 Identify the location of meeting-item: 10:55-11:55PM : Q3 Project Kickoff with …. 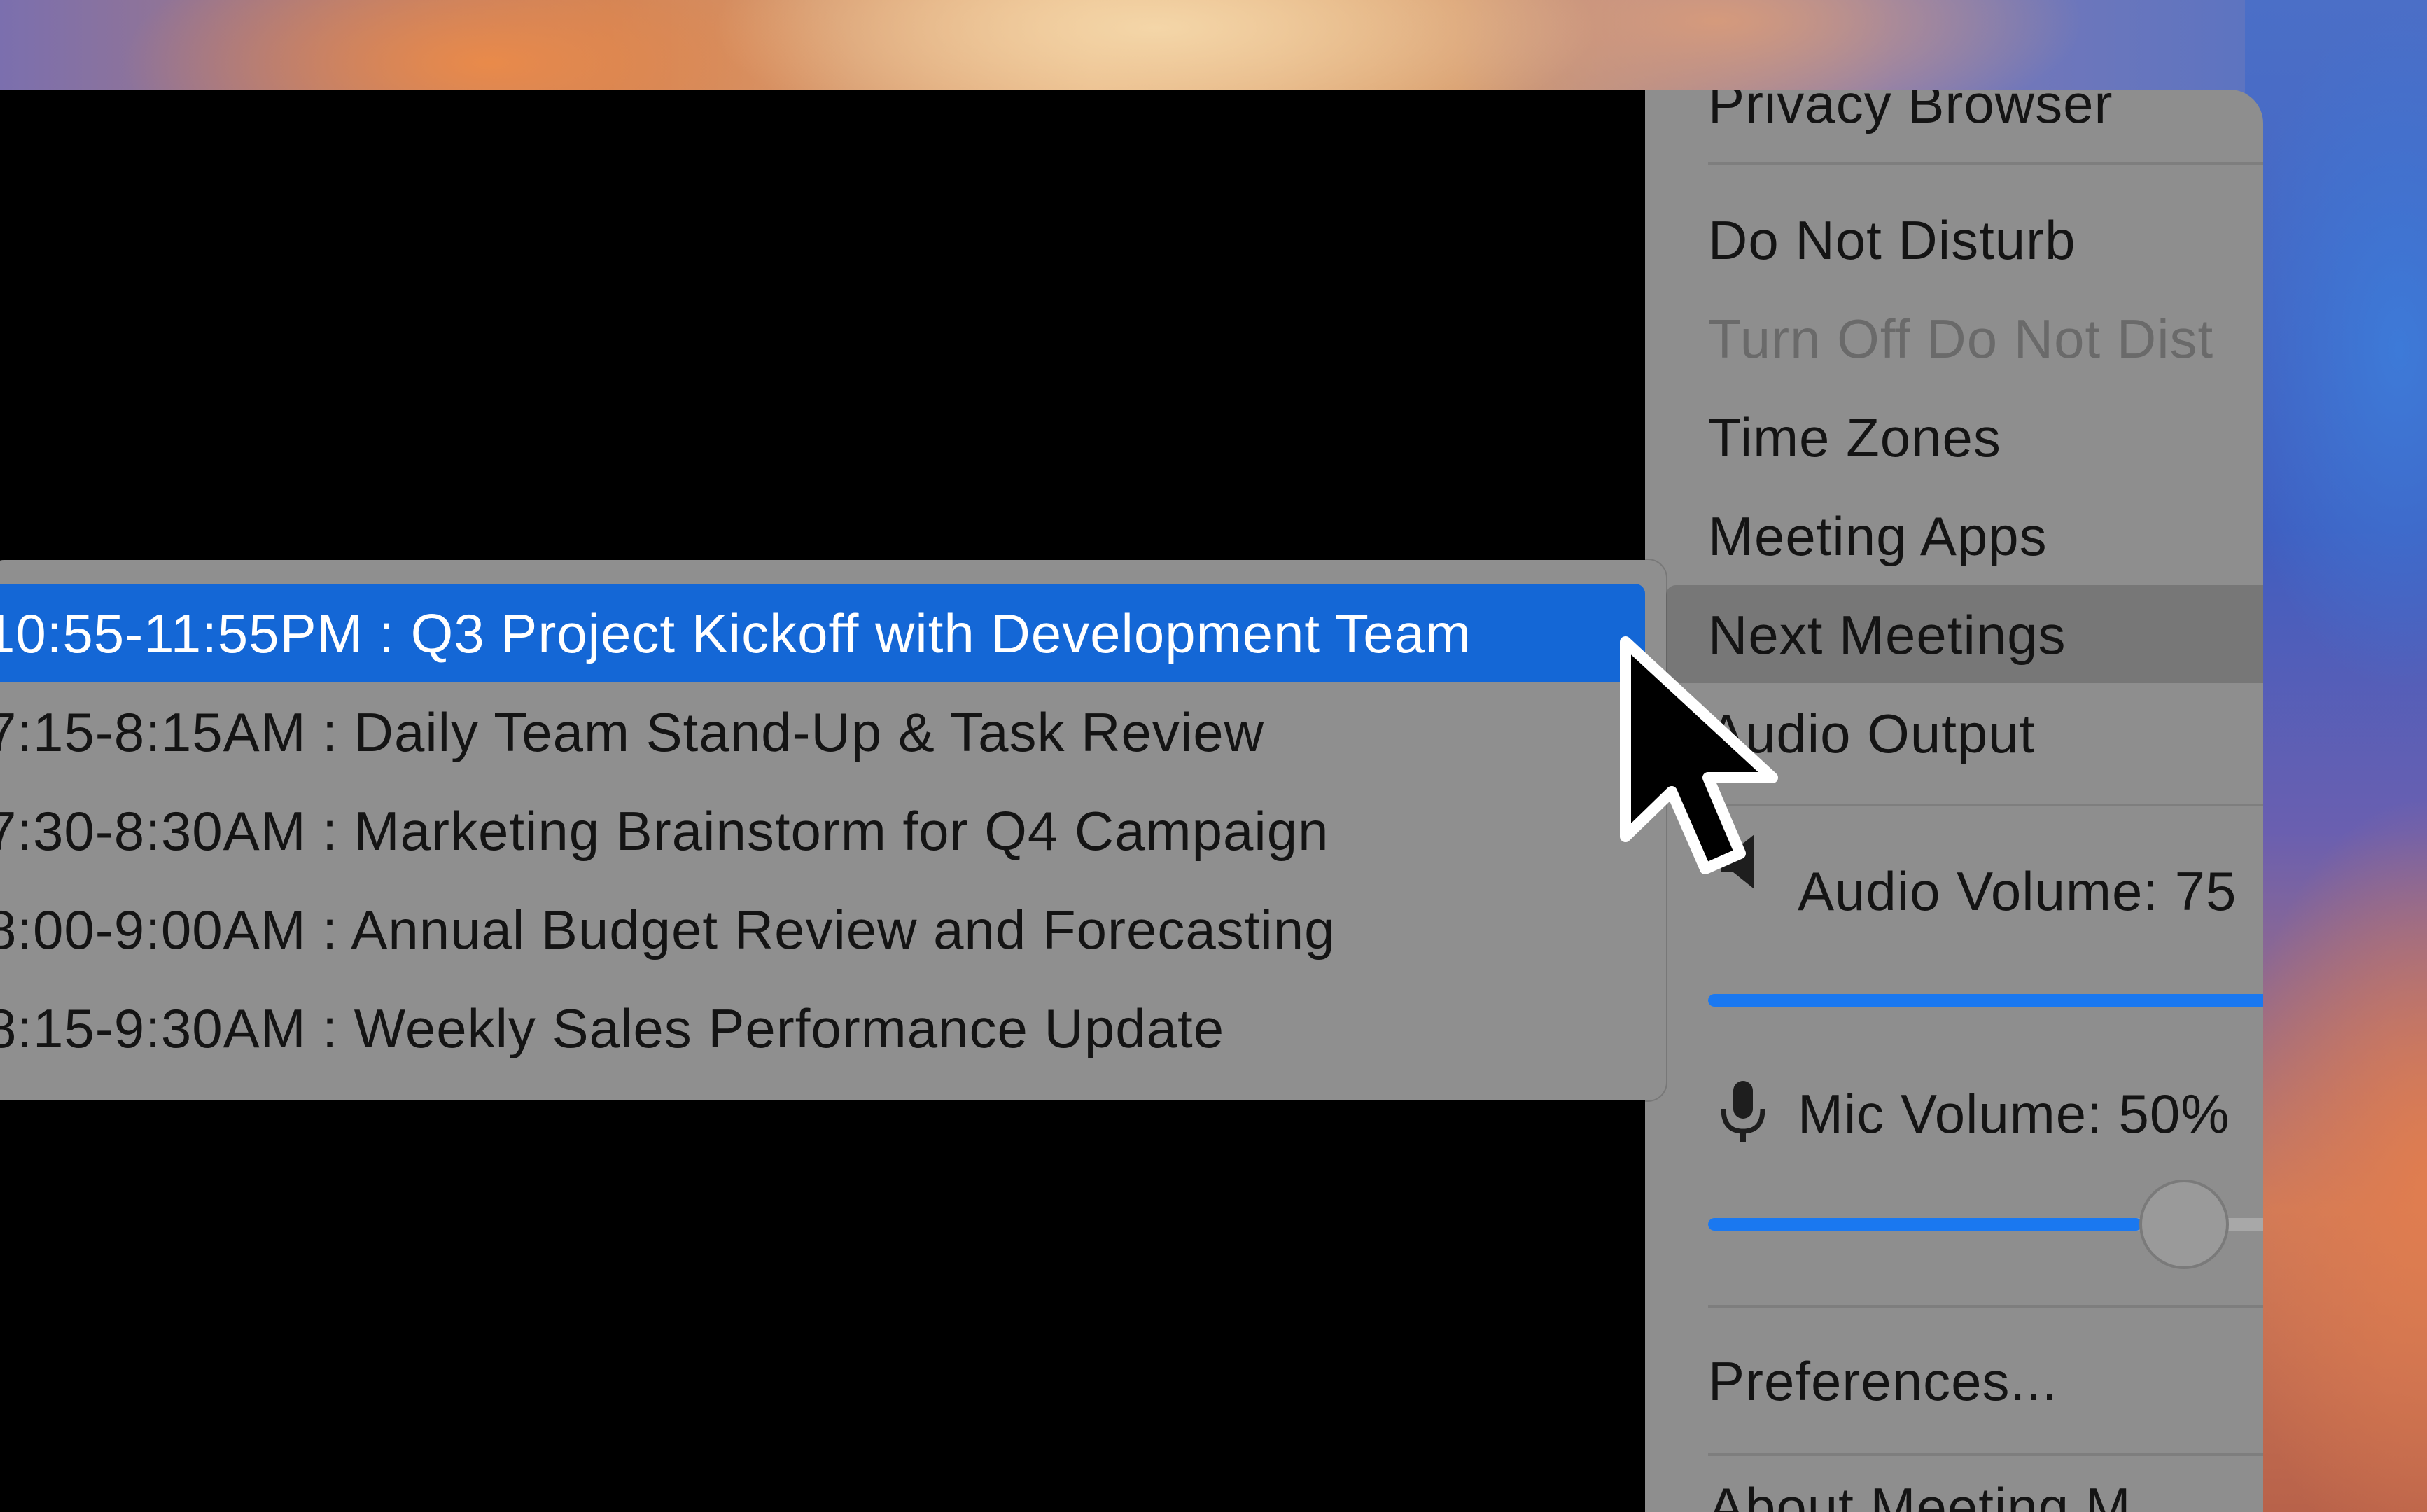
(736, 634).